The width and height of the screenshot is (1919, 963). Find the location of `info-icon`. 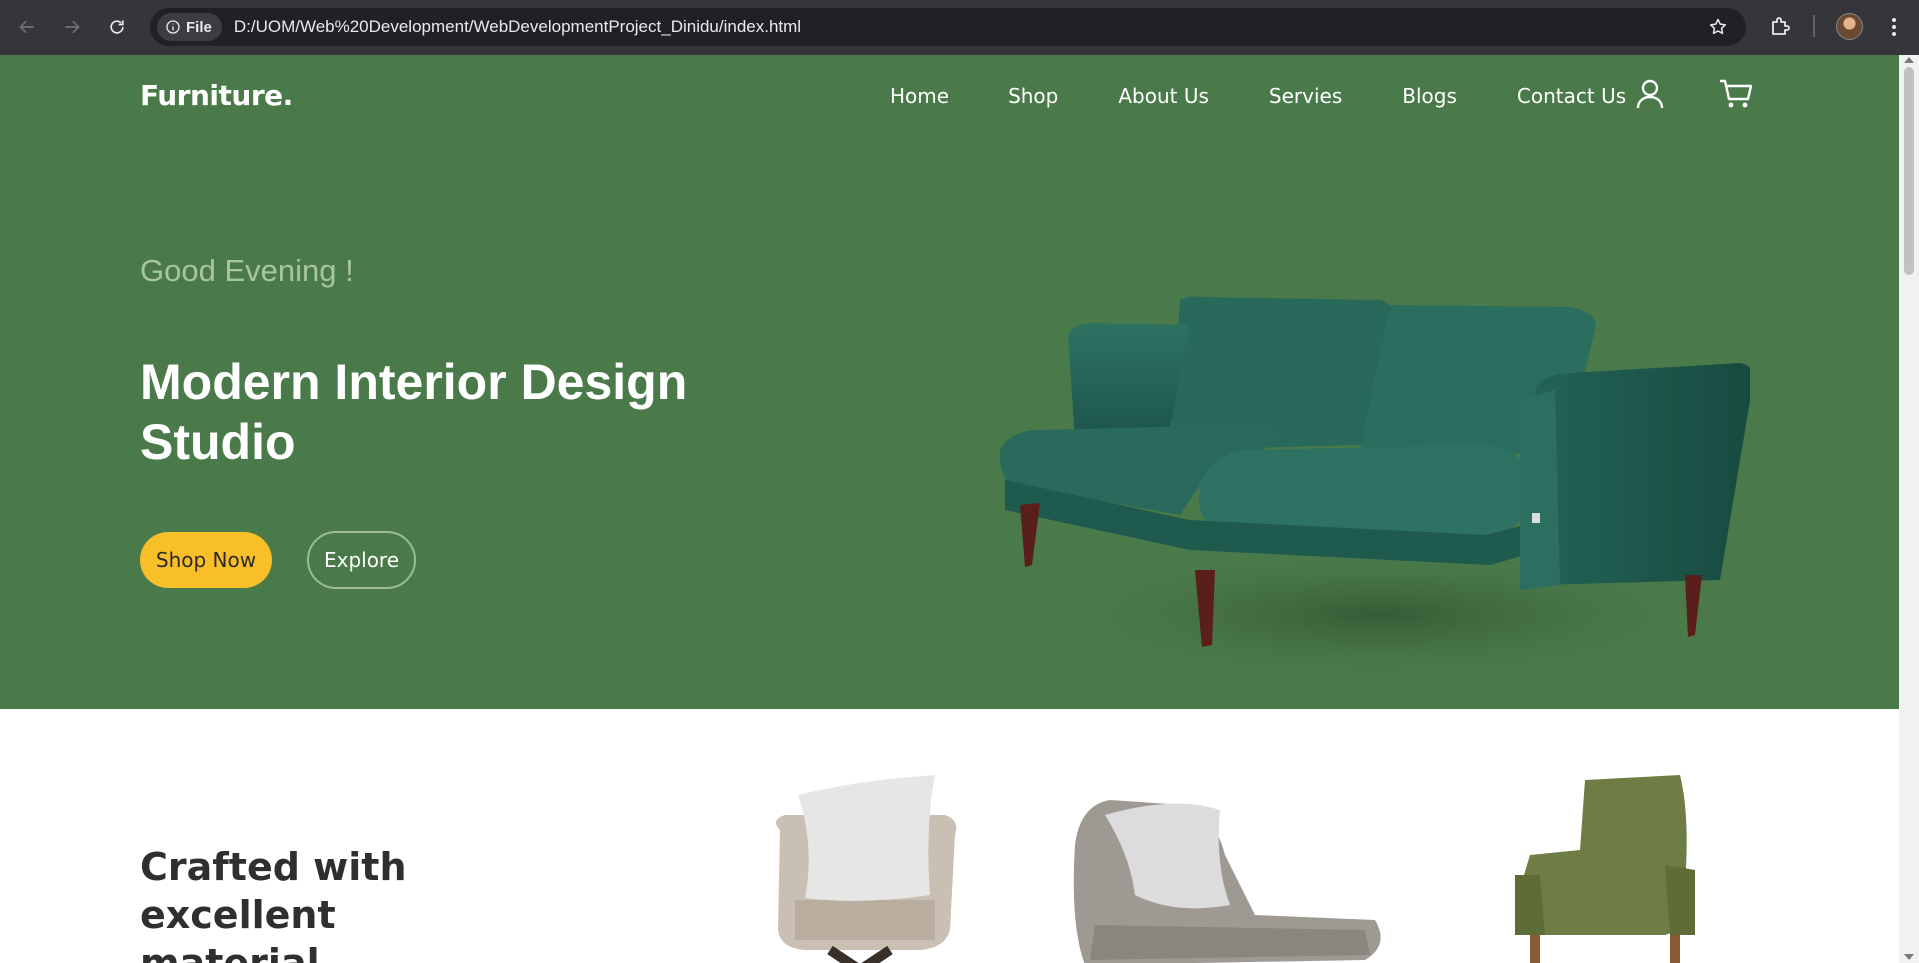

info-icon is located at coordinates (173, 27).